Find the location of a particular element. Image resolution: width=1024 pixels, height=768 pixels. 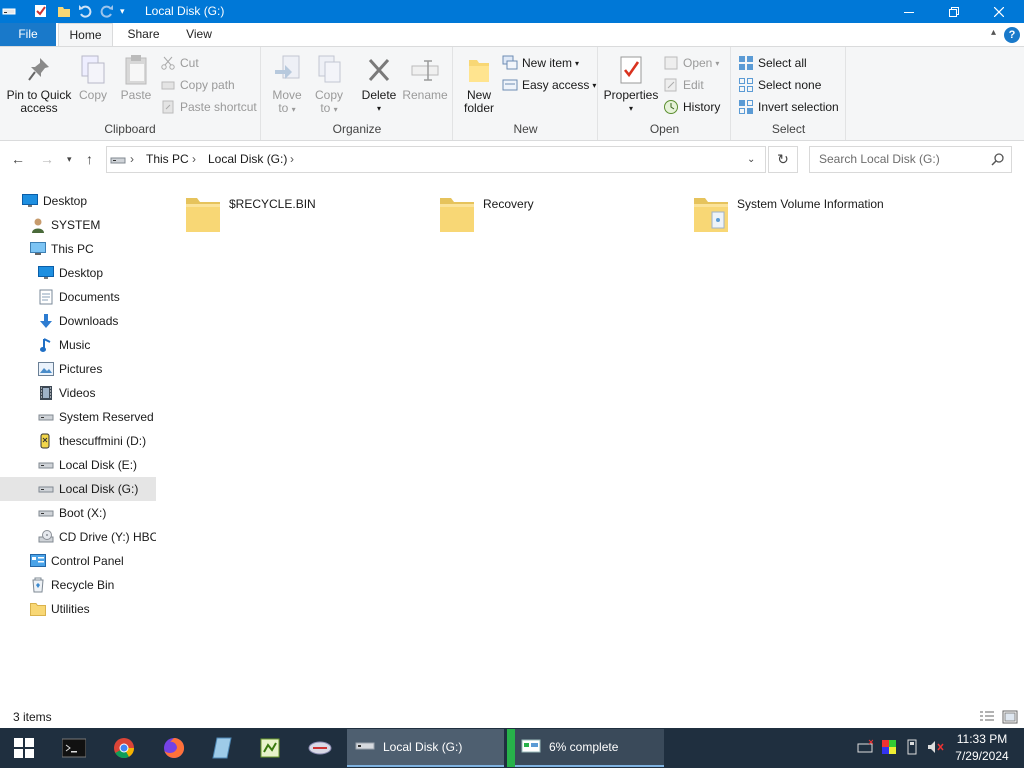

maximize-button is located at coordinates (954, 11).